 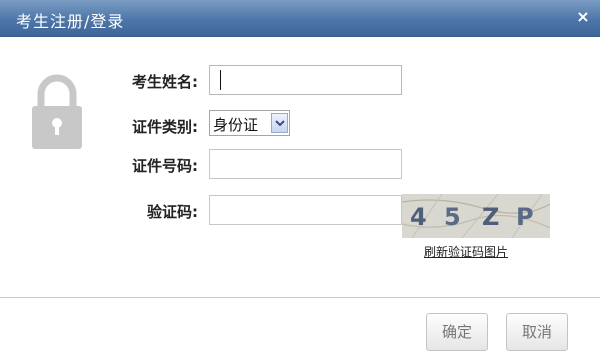 I want to click on lock-icon, so click(x=57, y=112).